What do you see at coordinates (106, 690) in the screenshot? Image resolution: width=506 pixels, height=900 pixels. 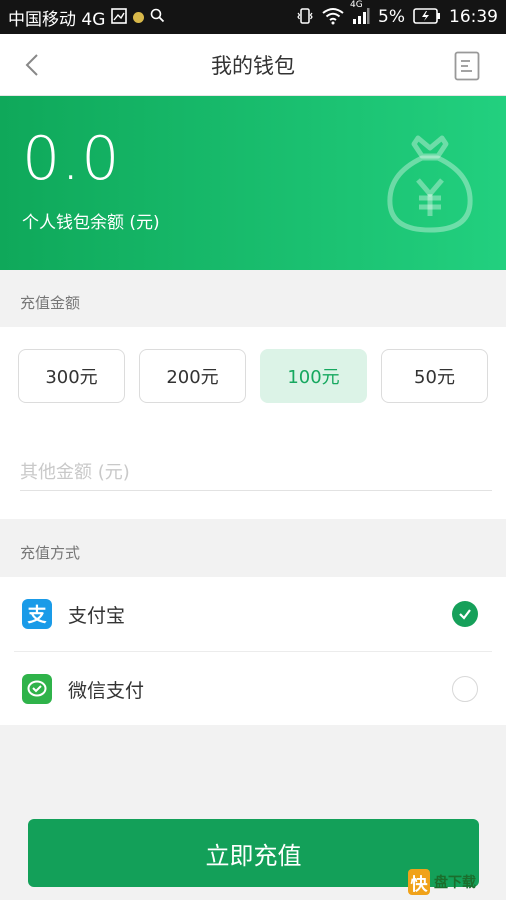 I see `wechat-pay-label: 微信支付` at bounding box center [106, 690].